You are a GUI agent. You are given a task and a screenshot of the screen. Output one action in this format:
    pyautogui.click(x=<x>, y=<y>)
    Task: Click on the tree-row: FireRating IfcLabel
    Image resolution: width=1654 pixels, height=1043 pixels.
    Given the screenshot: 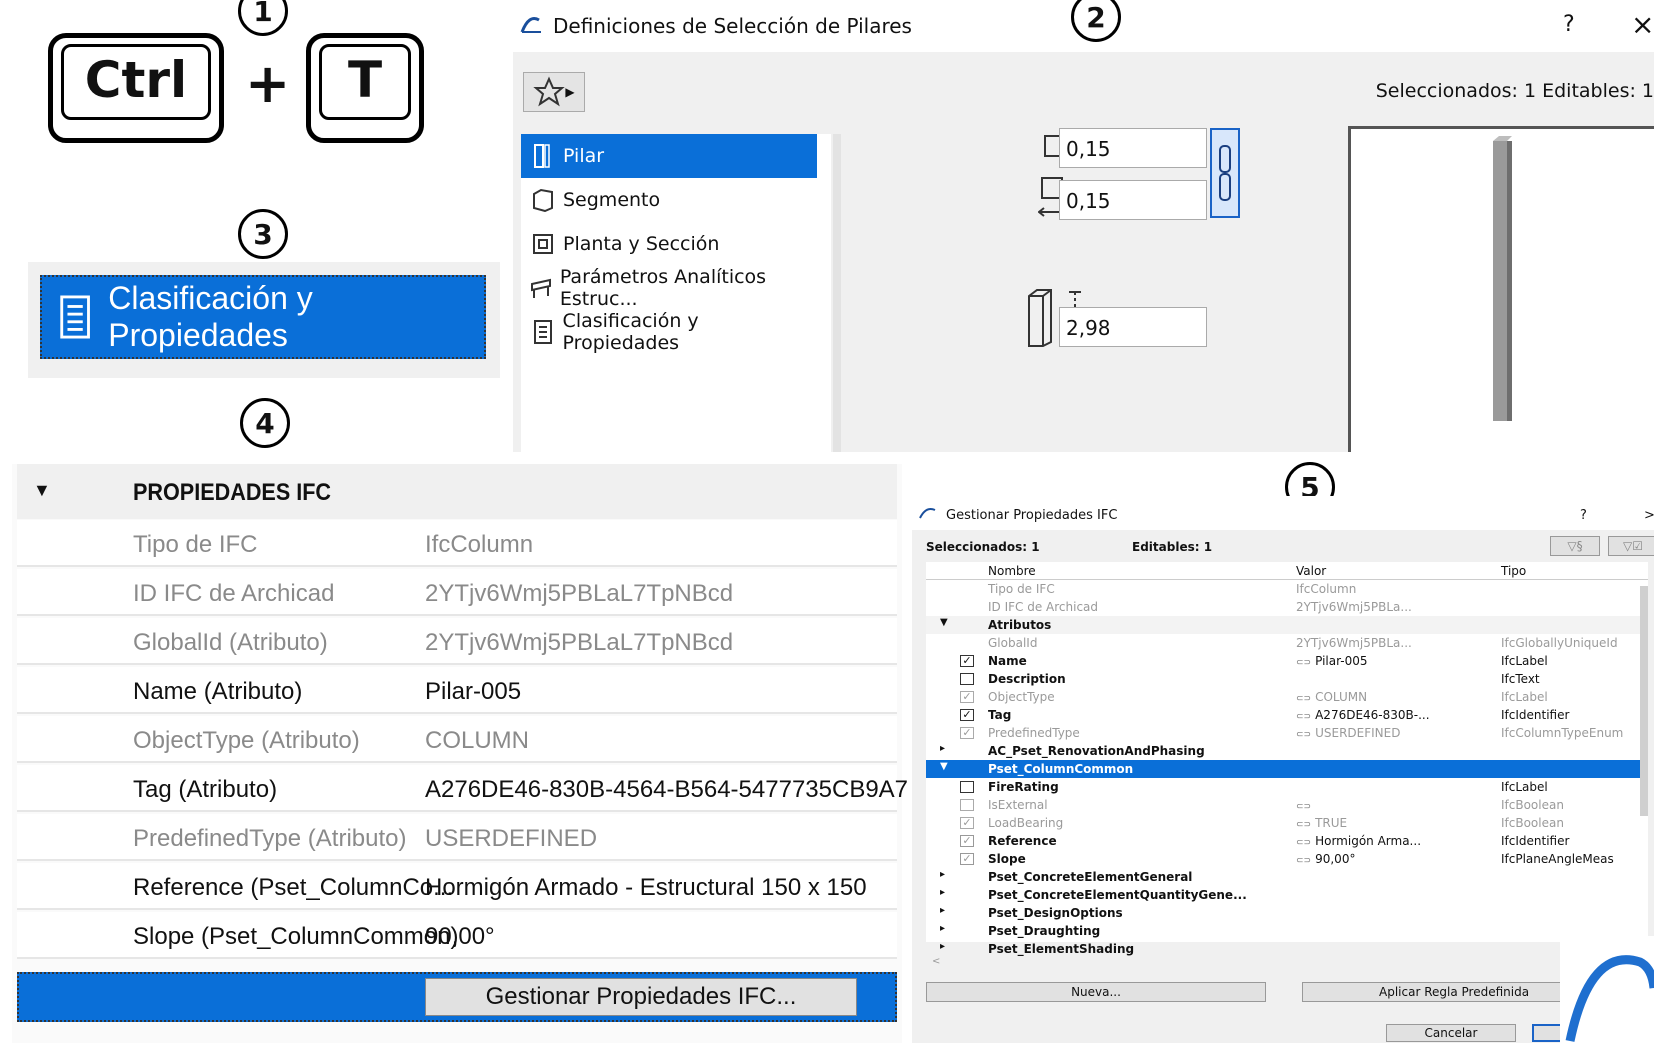 What is the action you would take?
    pyautogui.click(x=1287, y=787)
    